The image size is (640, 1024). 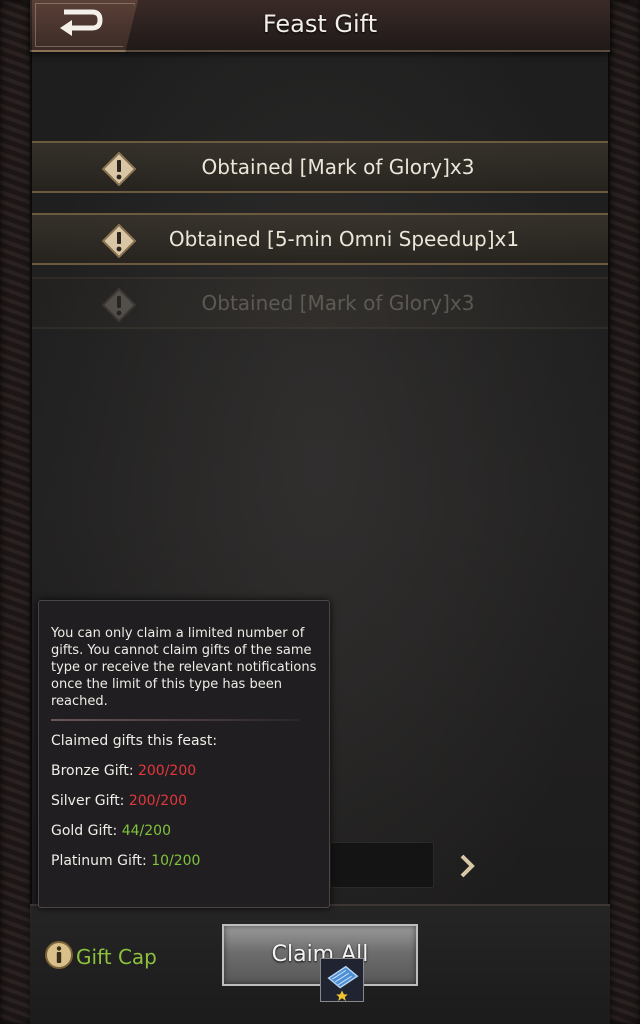 What do you see at coordinates (625, 512) in the screenshot?
I see `right-border` at bounding box center [625, 512].